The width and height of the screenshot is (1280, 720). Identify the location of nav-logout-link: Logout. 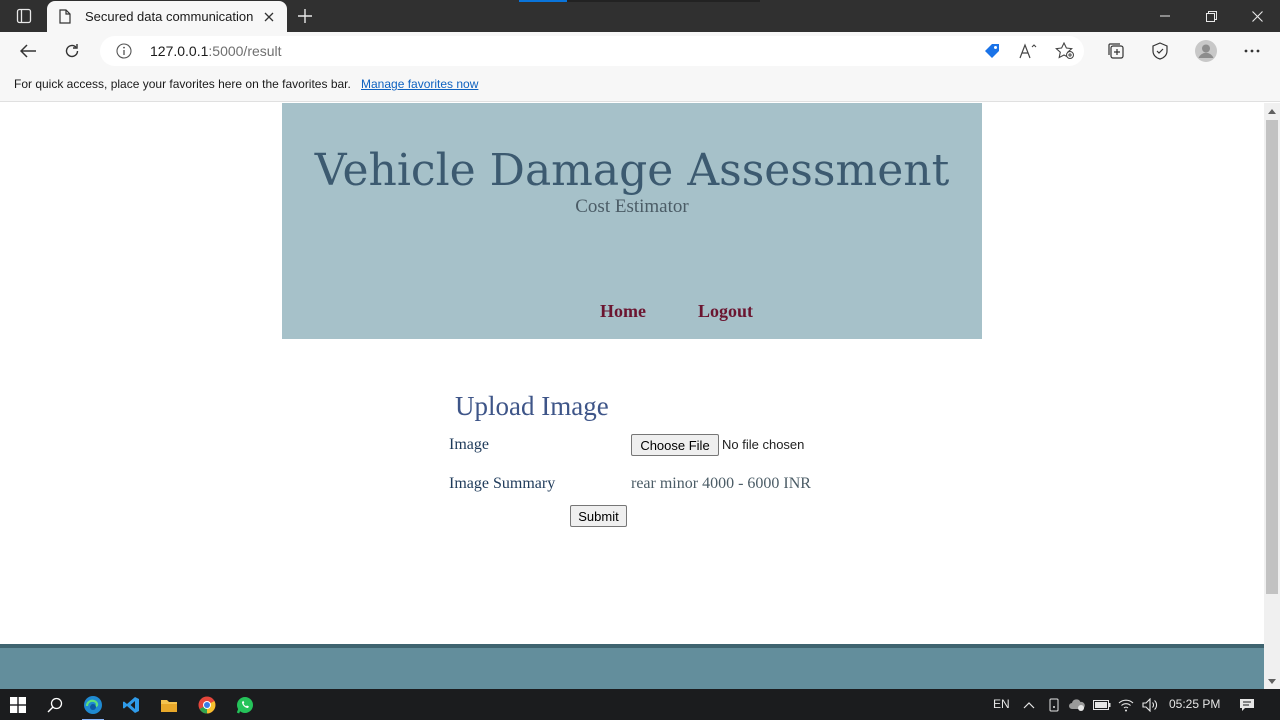
(725, 311).